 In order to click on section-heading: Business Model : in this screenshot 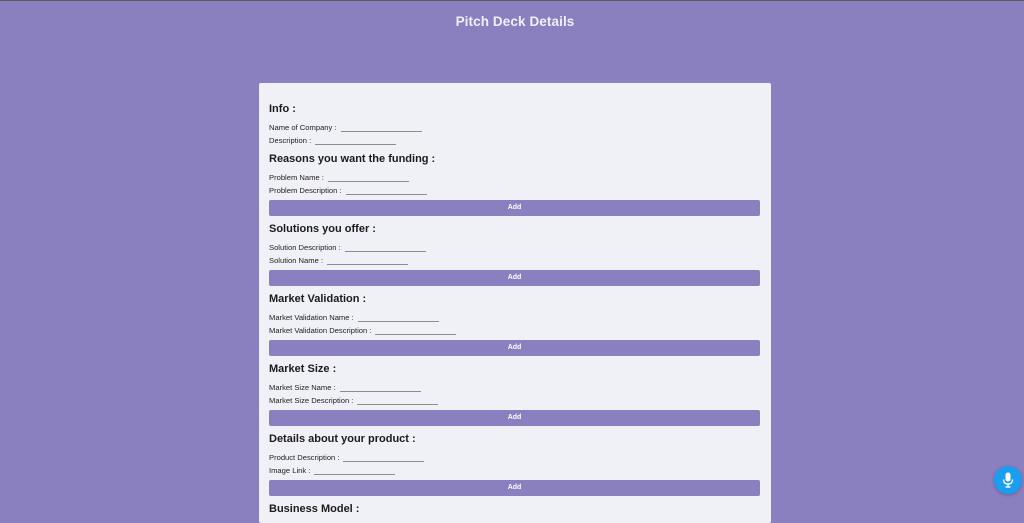, I will do `click(314, 509)`.